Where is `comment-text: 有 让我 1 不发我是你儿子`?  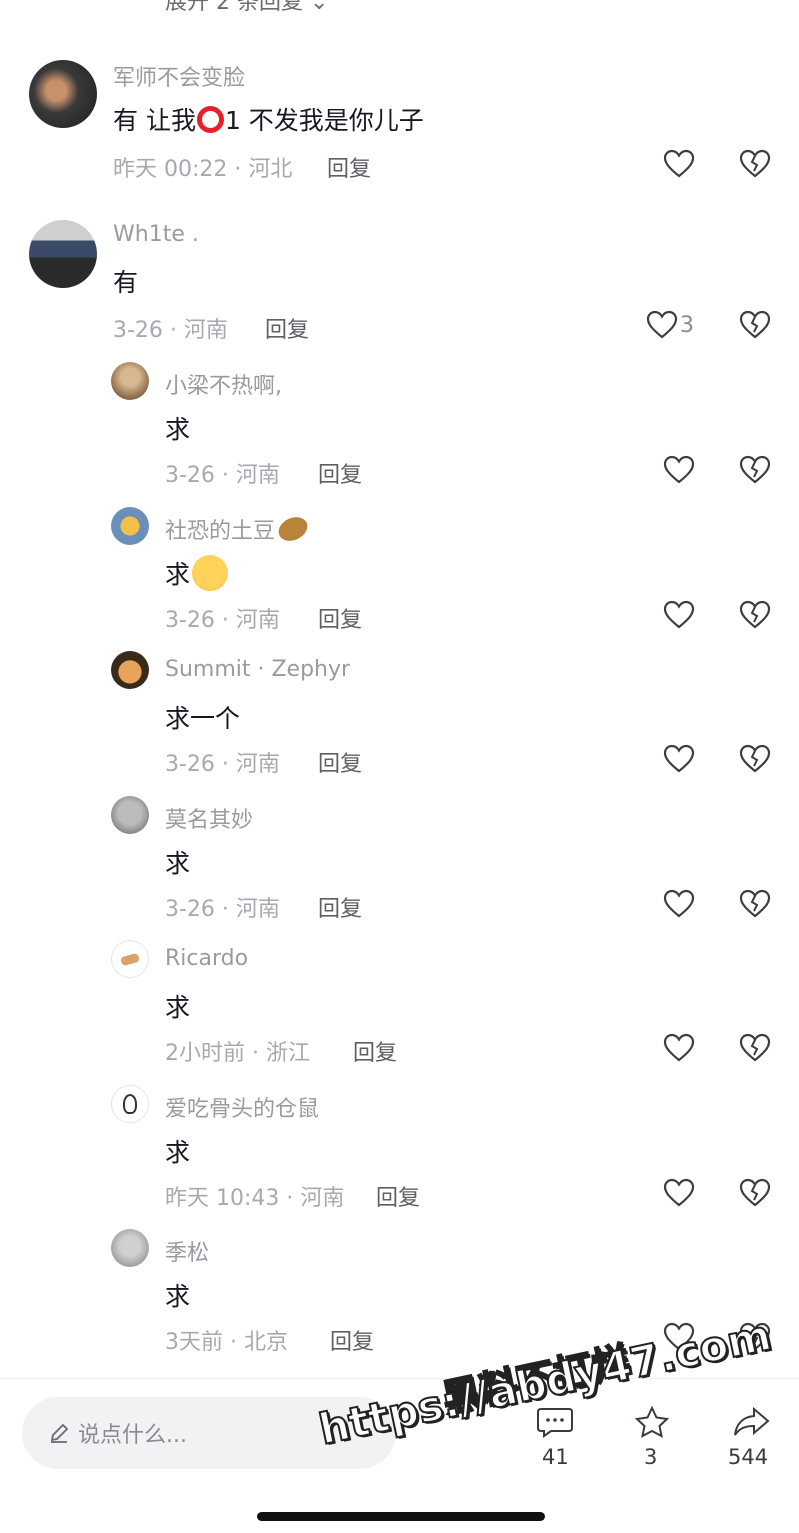 comment-text: 有 让我 1 不发我是你儿子 is located at coordinates (268, 119).